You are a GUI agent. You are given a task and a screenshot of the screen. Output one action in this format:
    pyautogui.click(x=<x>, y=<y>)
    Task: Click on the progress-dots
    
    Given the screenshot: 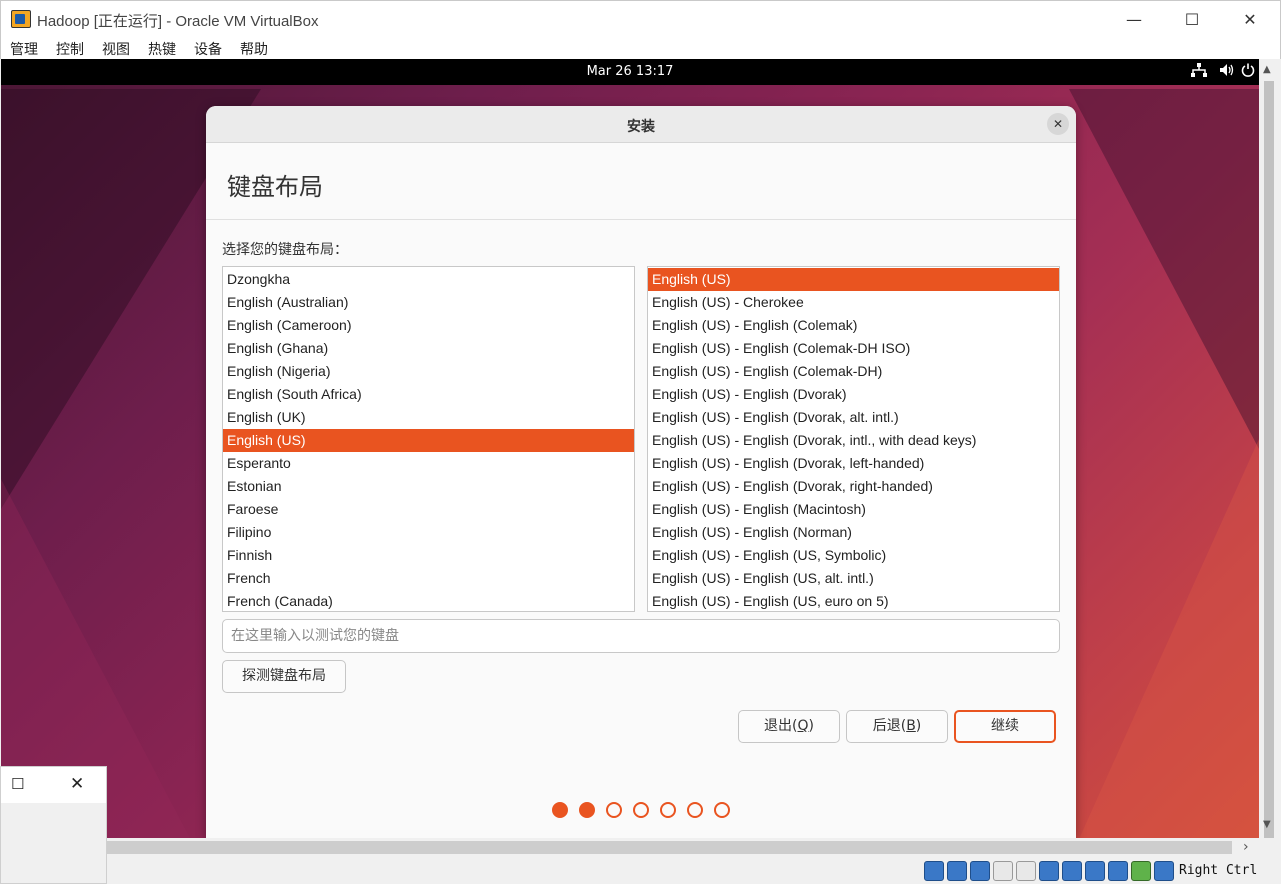 What is the action you would take?
    pyautogui.click(x=641, y=810)
    